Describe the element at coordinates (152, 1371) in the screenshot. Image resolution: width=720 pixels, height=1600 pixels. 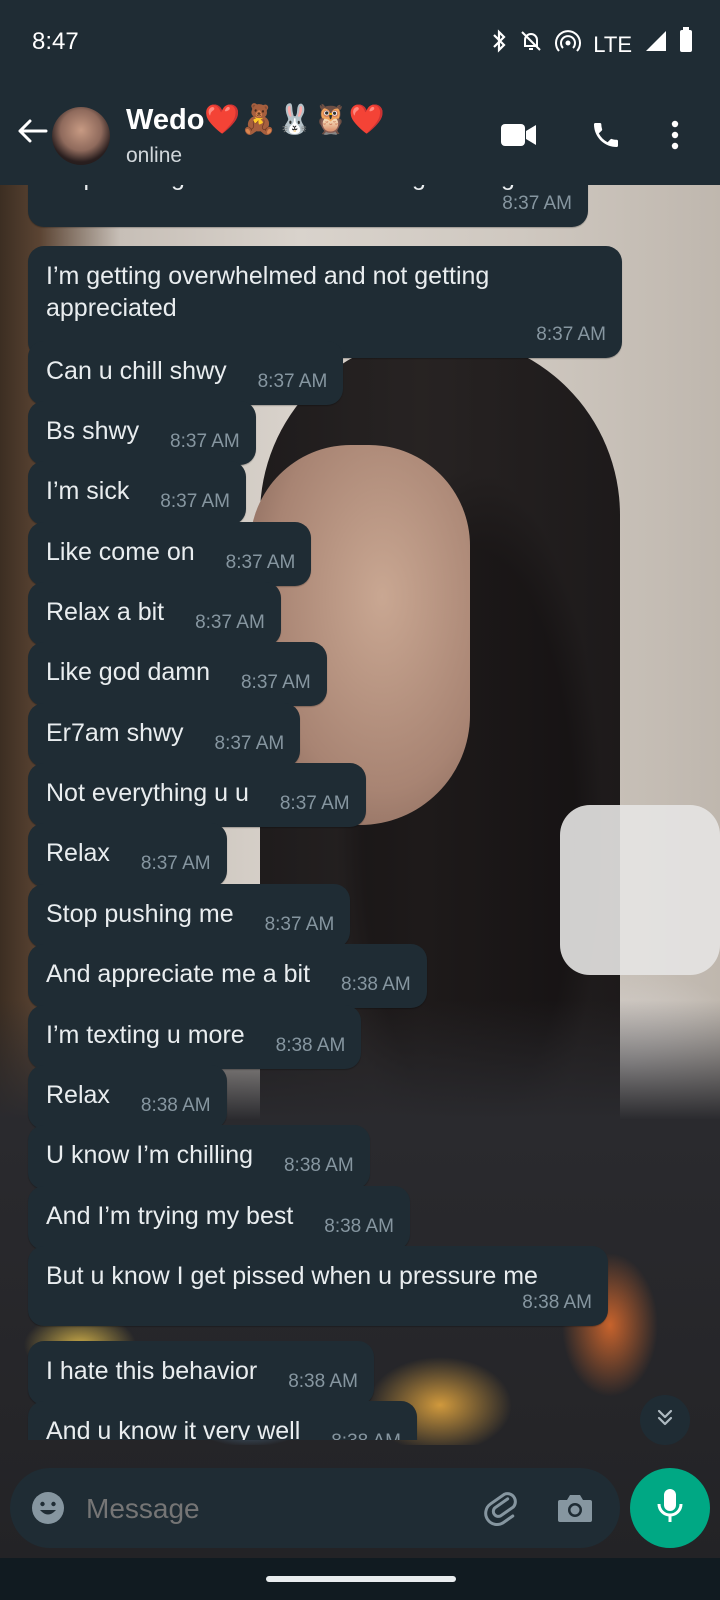
I see `message-text: I hate this behavior` at that location.